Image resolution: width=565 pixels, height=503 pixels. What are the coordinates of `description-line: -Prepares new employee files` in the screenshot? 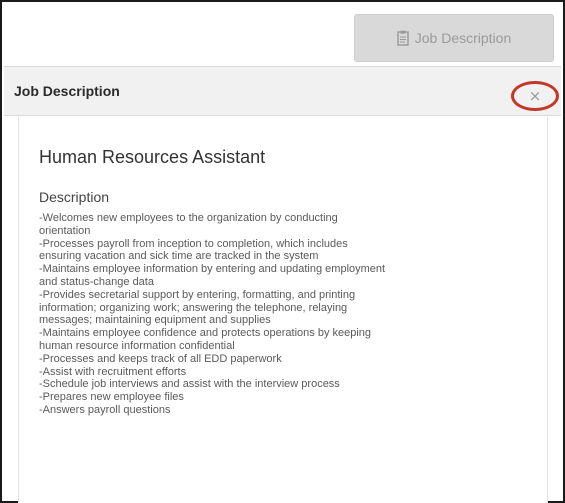 It's located at (111, 397).